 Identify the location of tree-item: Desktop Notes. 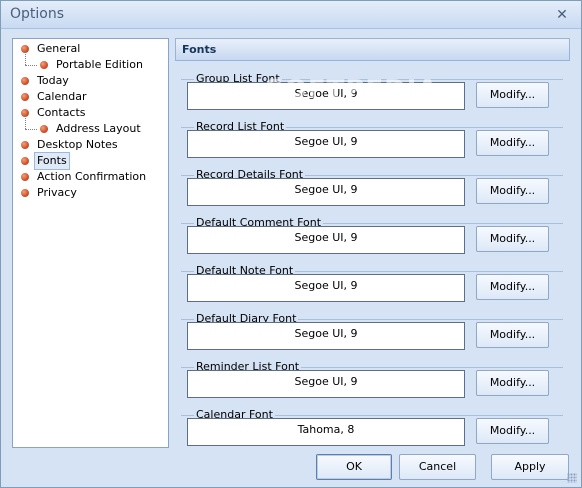
(90, 145).